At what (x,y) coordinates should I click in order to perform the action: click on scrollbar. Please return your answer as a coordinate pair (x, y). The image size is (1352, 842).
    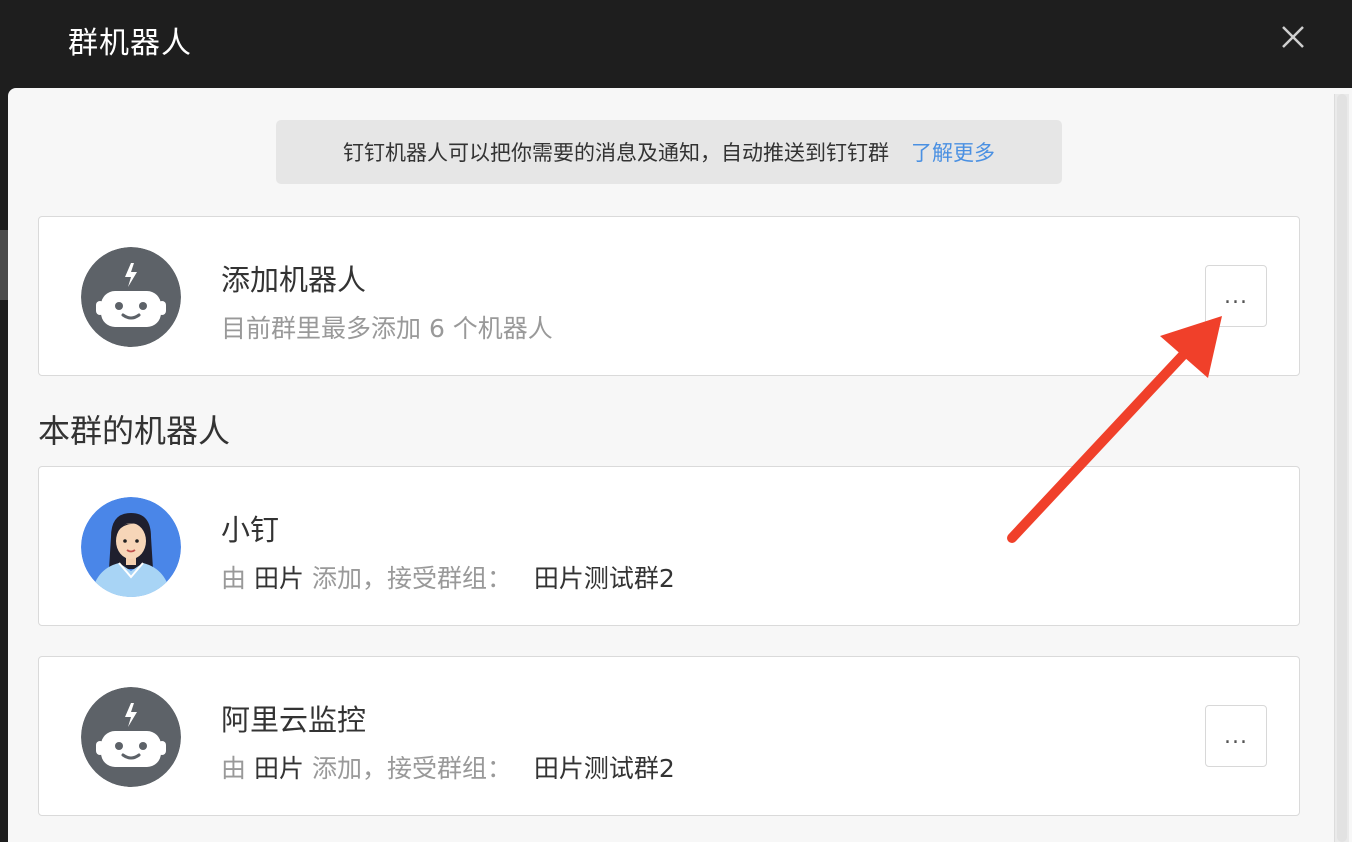
    Looking at the image, I should click on (1341, 468).